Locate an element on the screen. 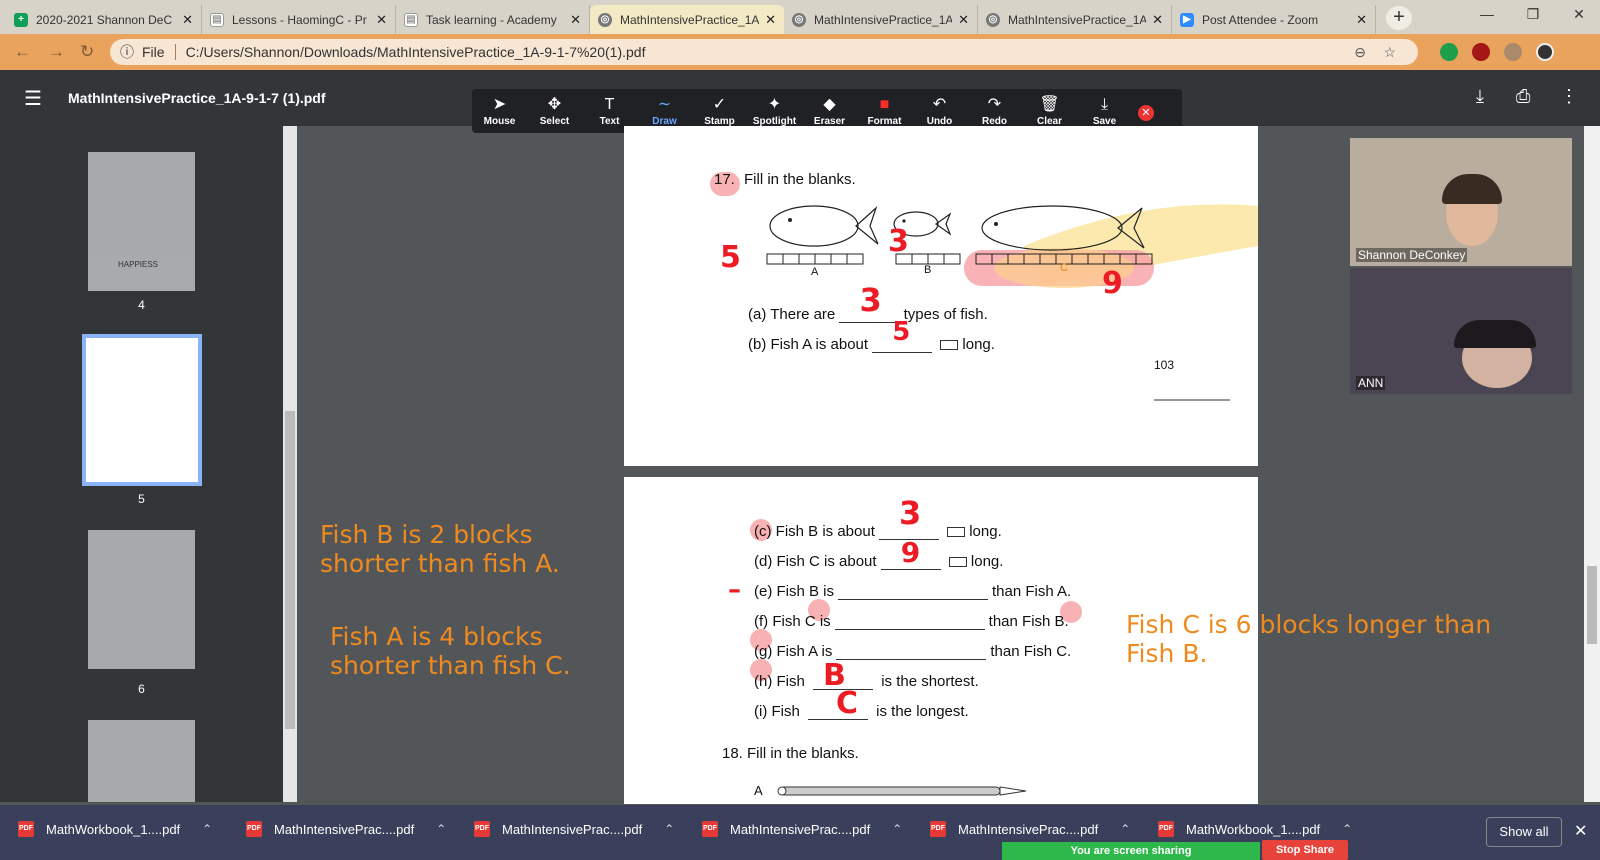 This screenshot has height=860, width=1600. thumbnail-sidebar: HAPPIESS 4 5 6 is located at coordinates (141, 464).